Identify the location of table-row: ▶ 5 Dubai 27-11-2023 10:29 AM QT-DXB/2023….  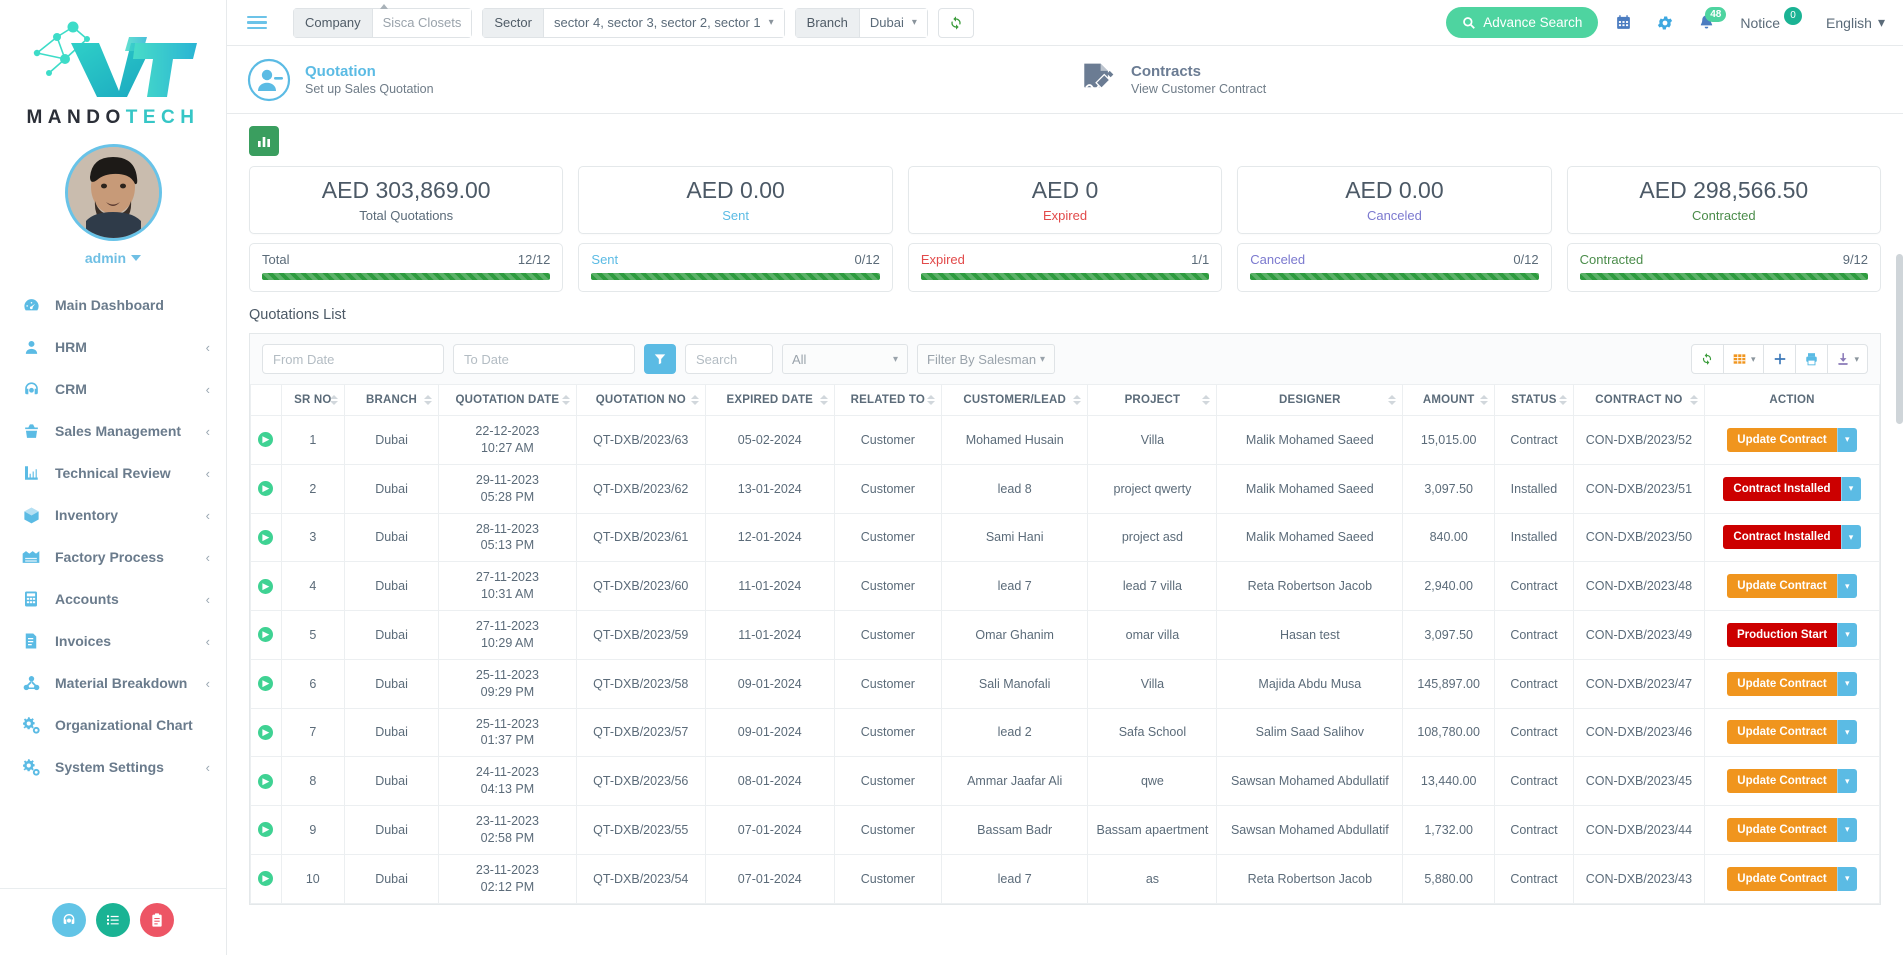
(1065, 635).